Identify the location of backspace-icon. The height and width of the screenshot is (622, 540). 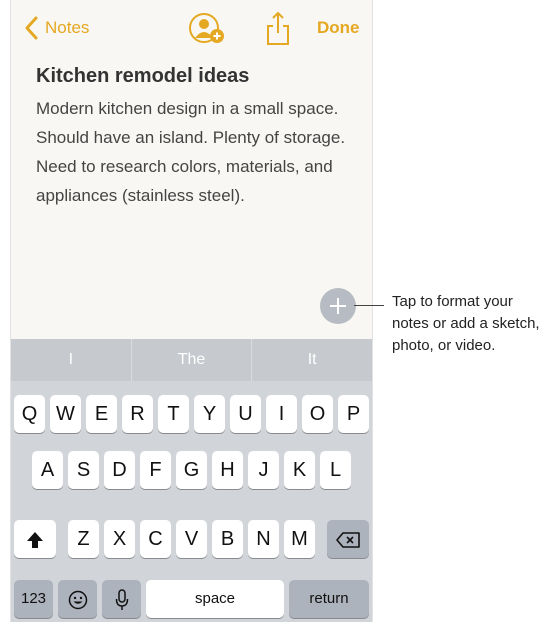
(348, 539).